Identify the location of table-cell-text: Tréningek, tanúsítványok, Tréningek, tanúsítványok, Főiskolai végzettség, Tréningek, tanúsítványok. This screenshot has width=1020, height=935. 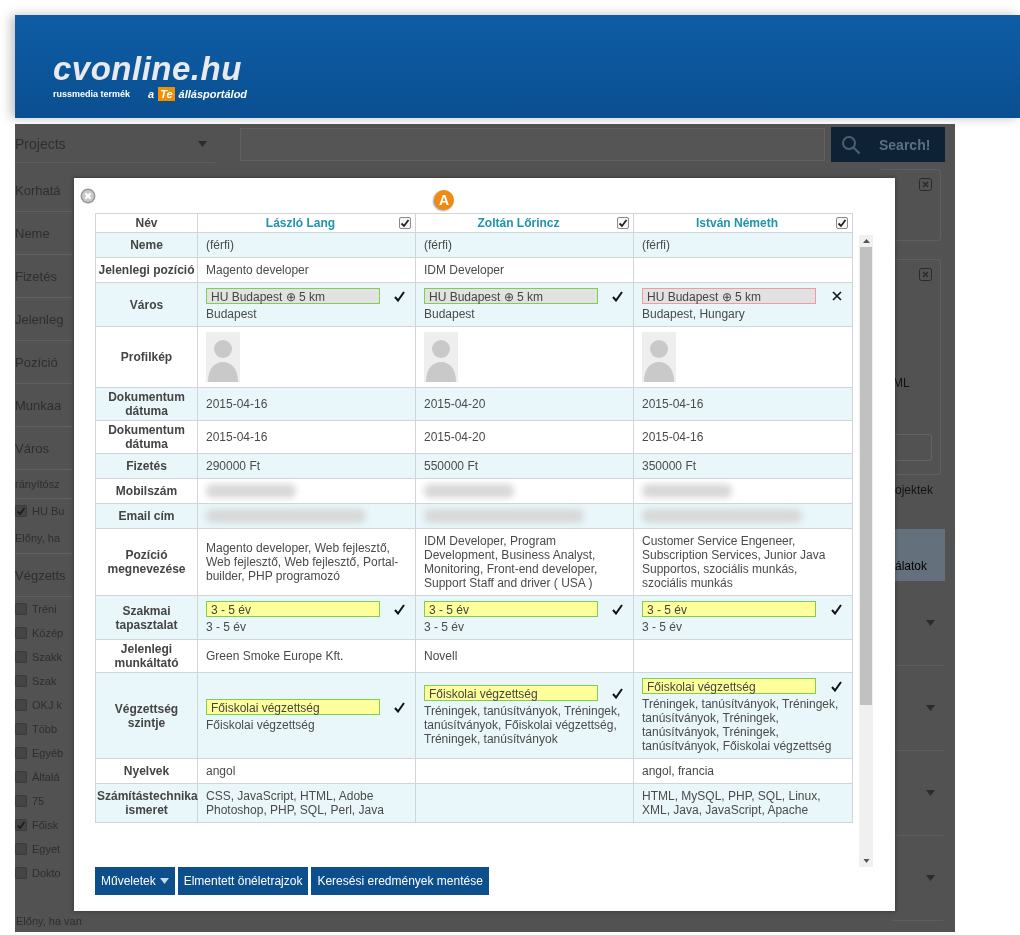
(523, 725).